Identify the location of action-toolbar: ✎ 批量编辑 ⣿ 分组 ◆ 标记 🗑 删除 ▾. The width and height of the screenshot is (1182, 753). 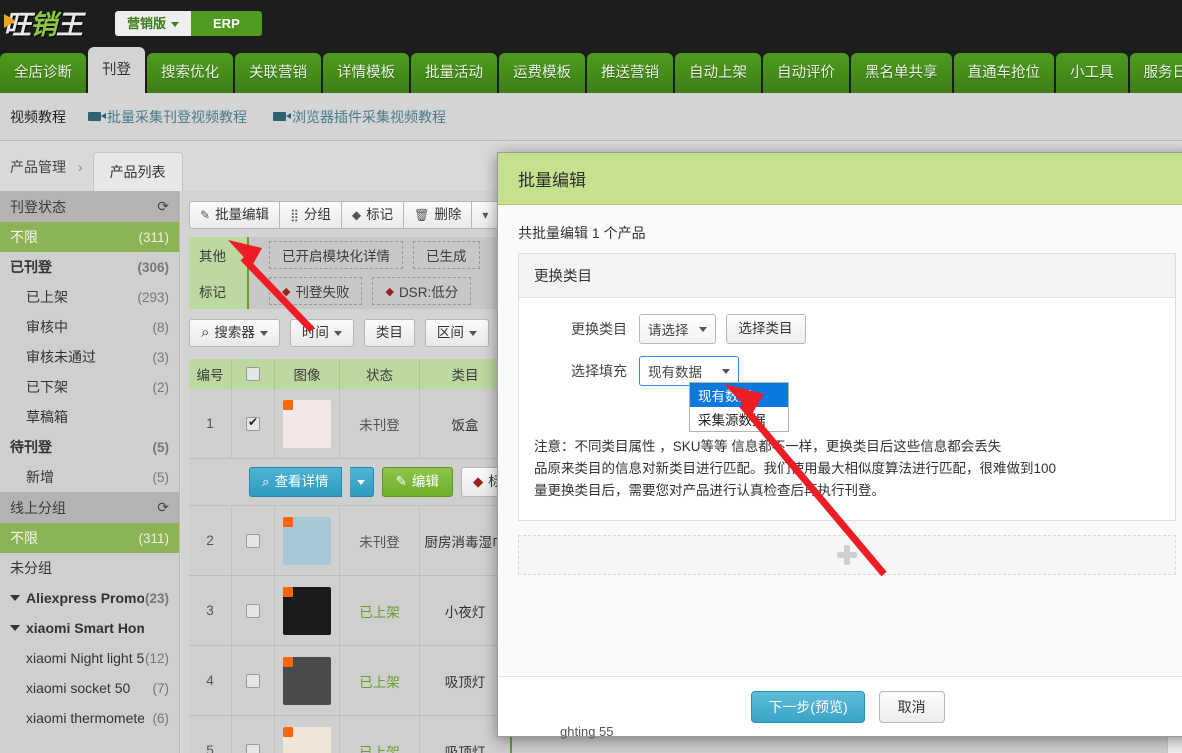
(344, 215).